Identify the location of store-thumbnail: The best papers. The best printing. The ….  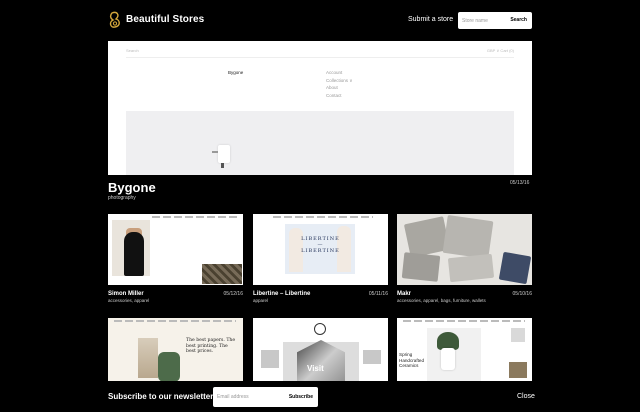
(175, 353).